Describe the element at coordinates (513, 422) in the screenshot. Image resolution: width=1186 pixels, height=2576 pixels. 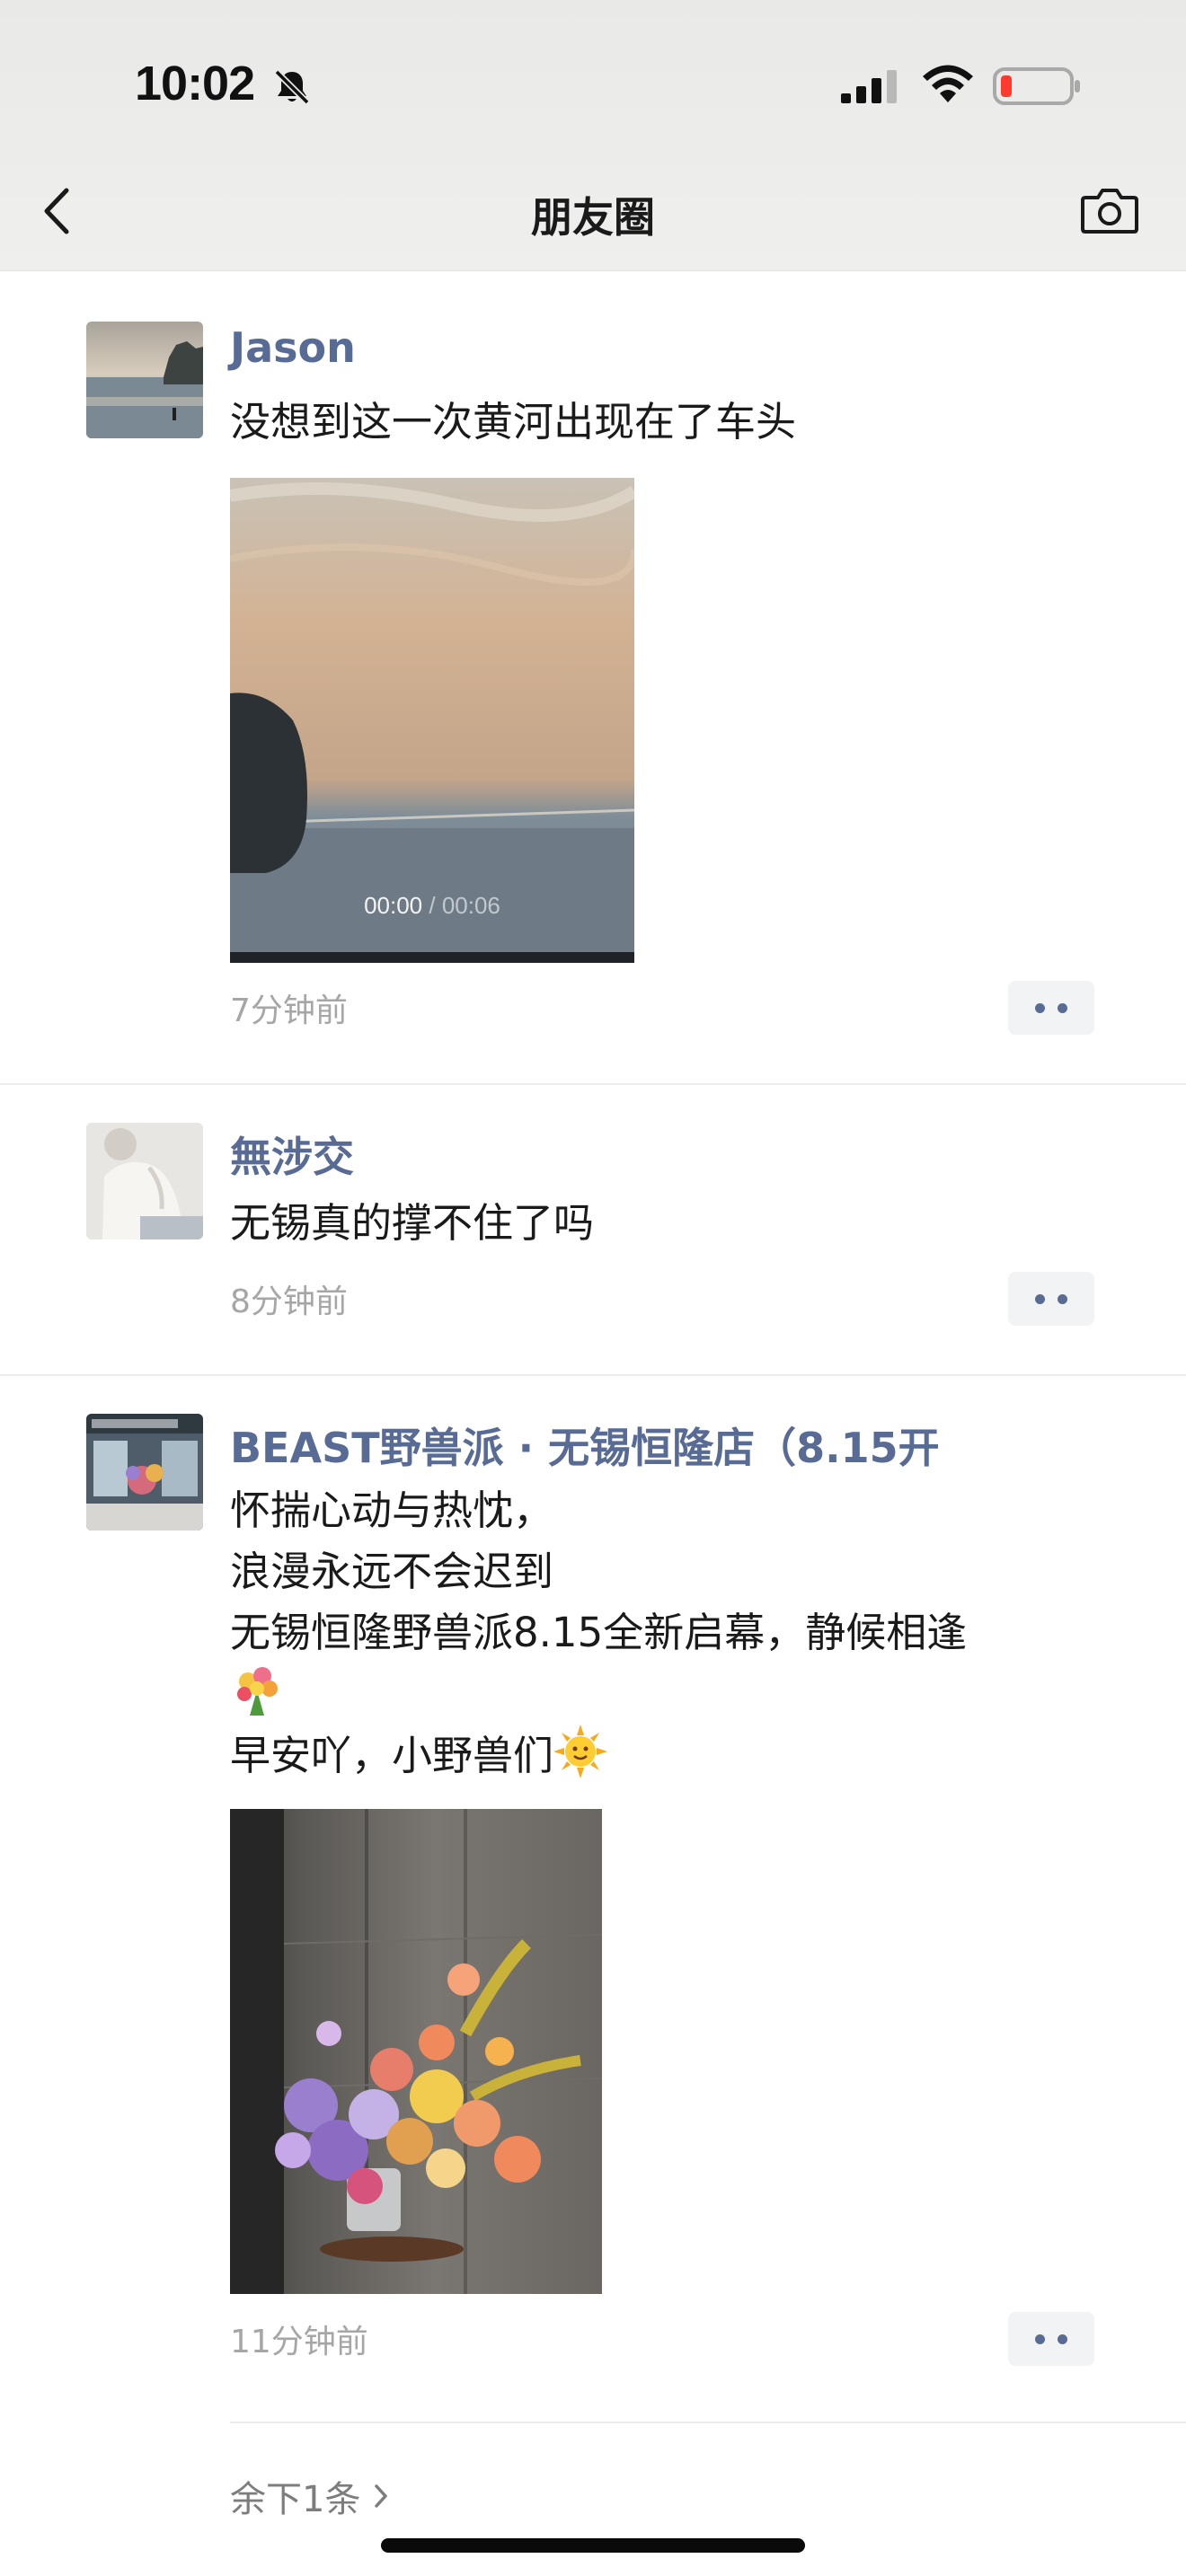
I see `post-text: 没想到这一次黄河出现在了车头` at that location.